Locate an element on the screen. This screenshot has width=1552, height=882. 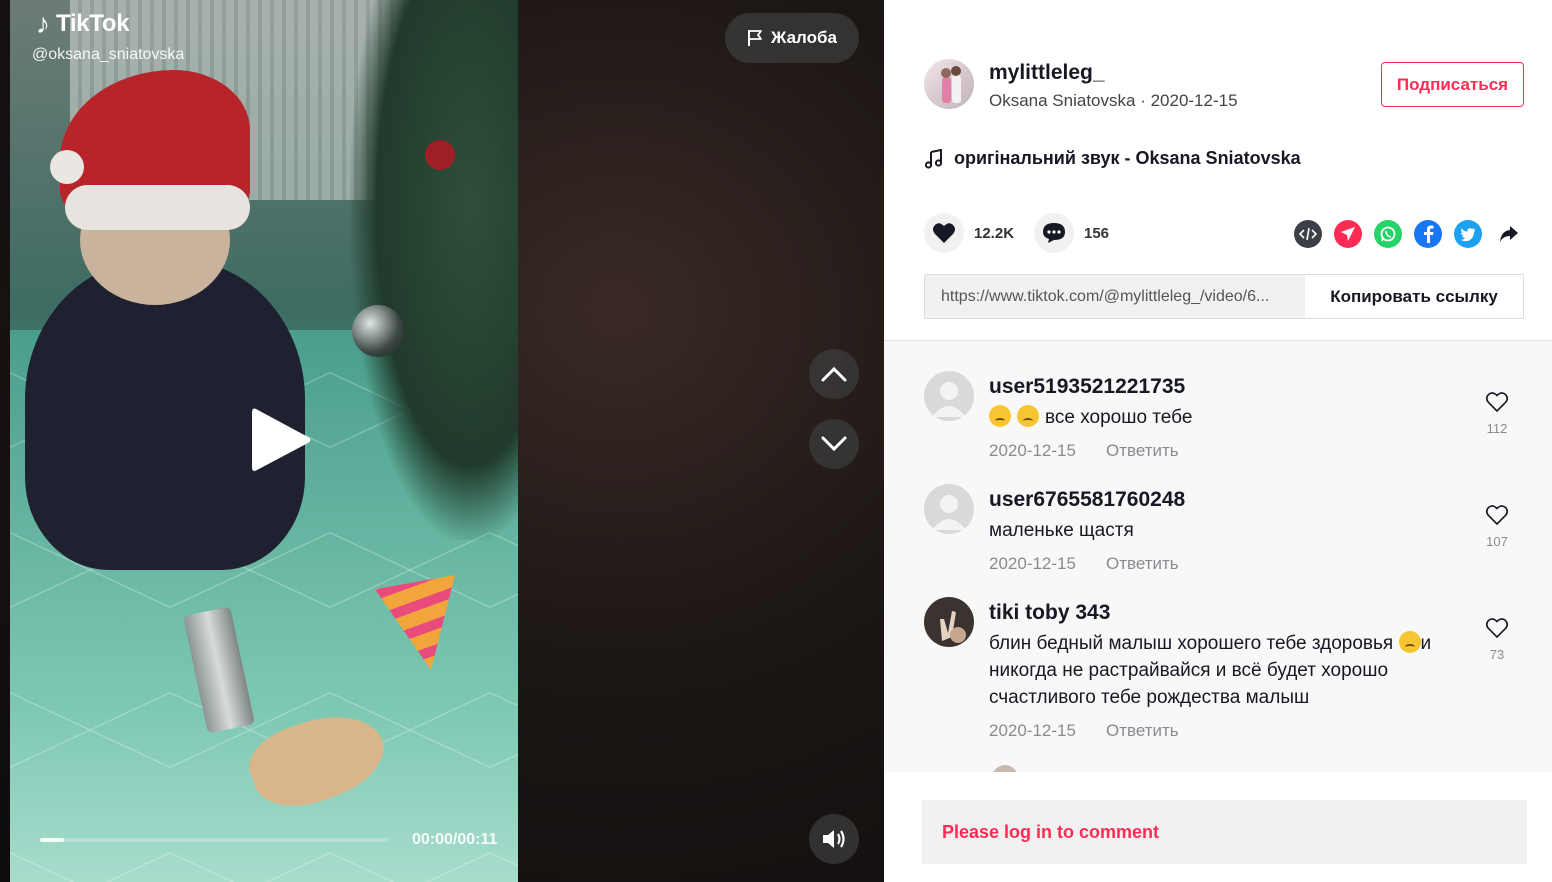
comment-text-content: все хорошо тебе is located at coordinates (1119, 417).